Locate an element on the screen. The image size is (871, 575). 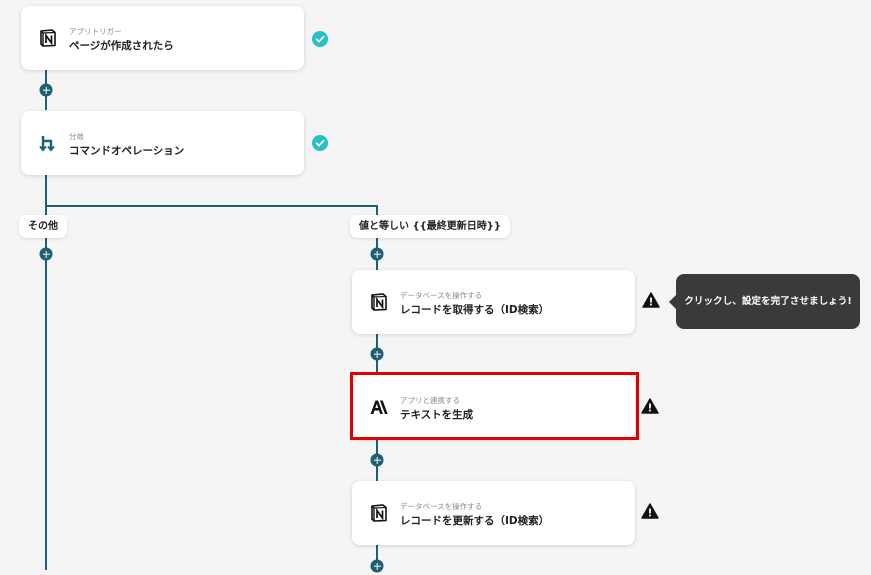
tooltip: クリックし、設定を完了させましょう! is located at coordinates (768, 301).